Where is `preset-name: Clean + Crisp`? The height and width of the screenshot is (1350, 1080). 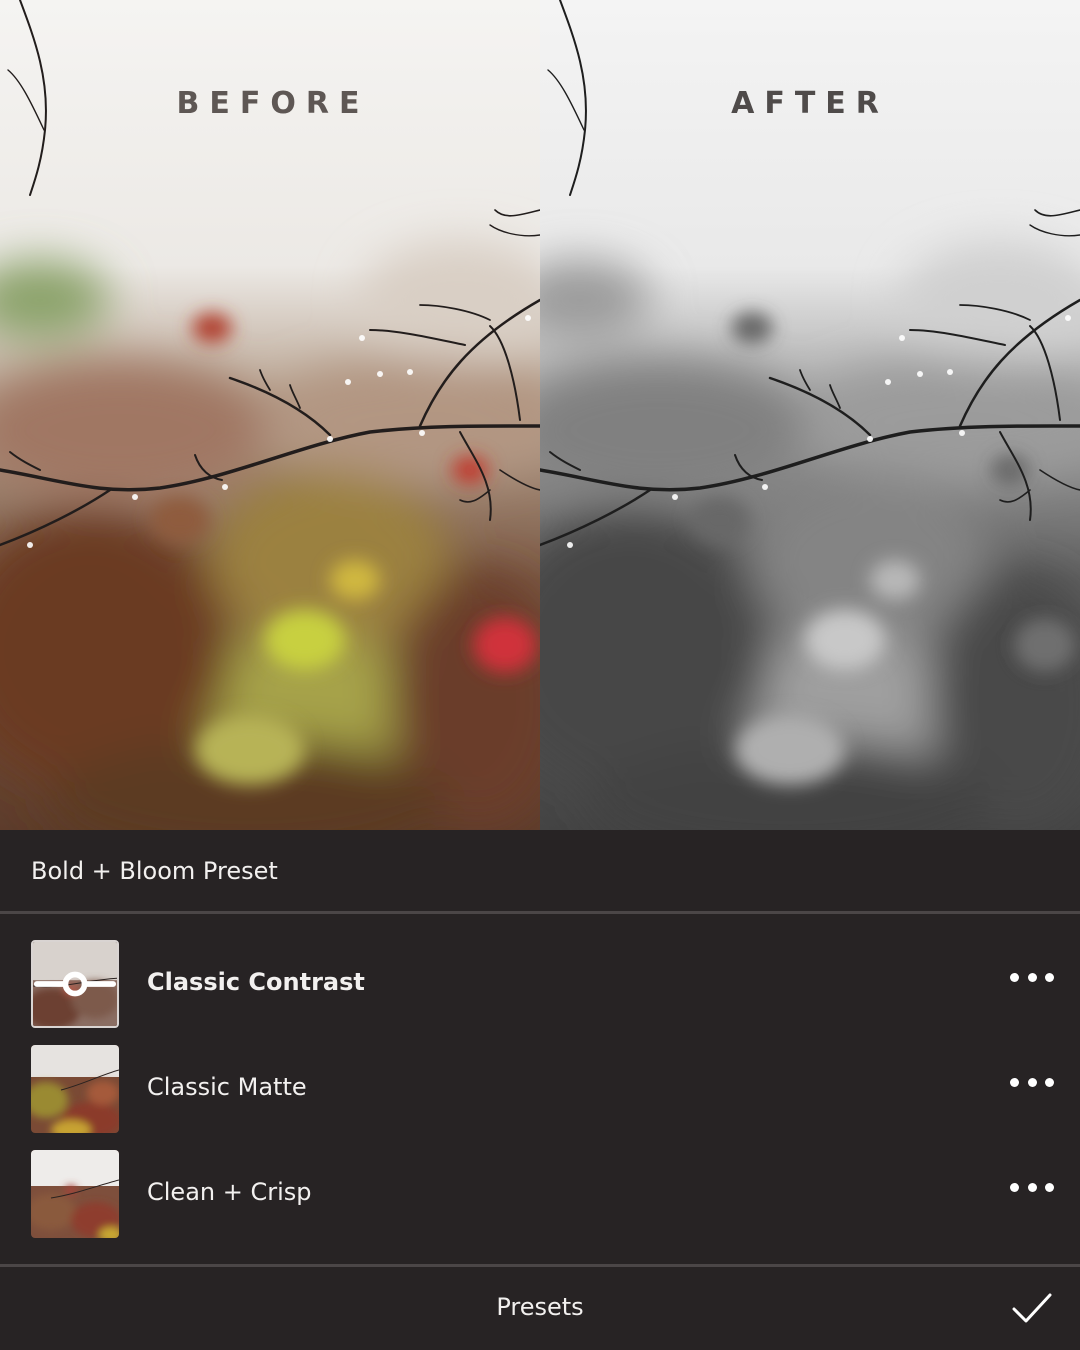 preset-name: Clean + Crisp is located at coordinates (229, 1192).